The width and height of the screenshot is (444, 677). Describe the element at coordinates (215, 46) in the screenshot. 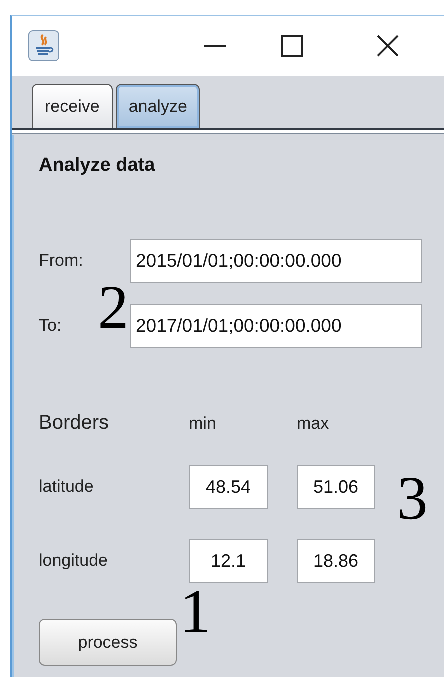

I see `minimize-icon` at that location.